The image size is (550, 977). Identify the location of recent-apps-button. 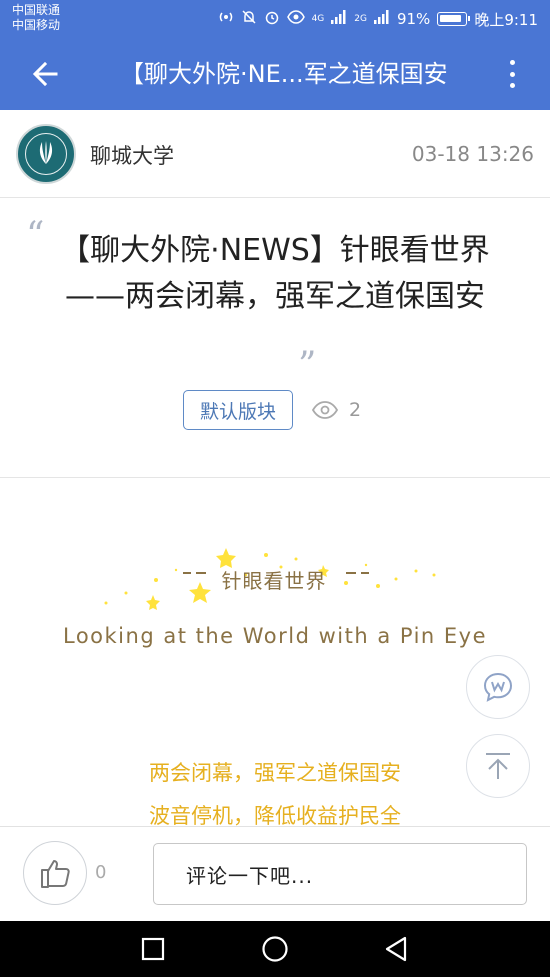
(153, 949).